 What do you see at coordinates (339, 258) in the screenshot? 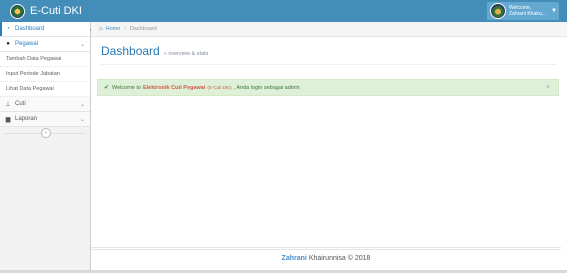
I see `footer-text: Khairunnisa © 2018` at bounding box center [339, 258].